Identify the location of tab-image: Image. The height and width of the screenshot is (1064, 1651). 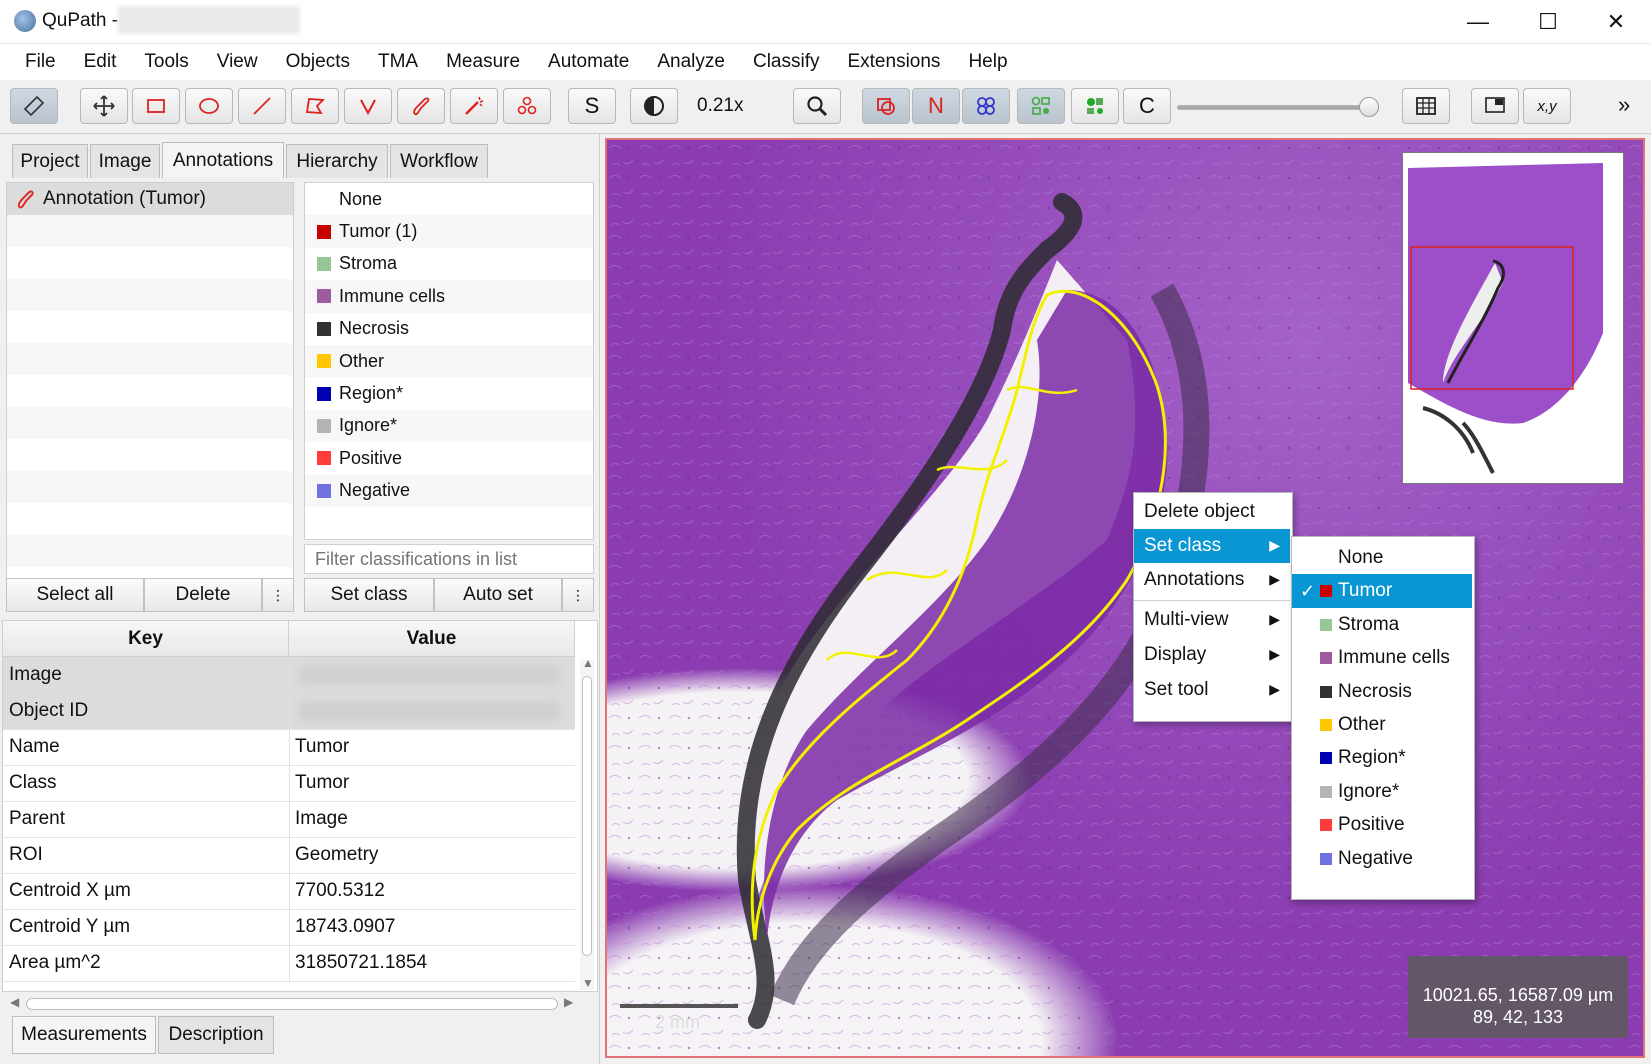
(125, 161).